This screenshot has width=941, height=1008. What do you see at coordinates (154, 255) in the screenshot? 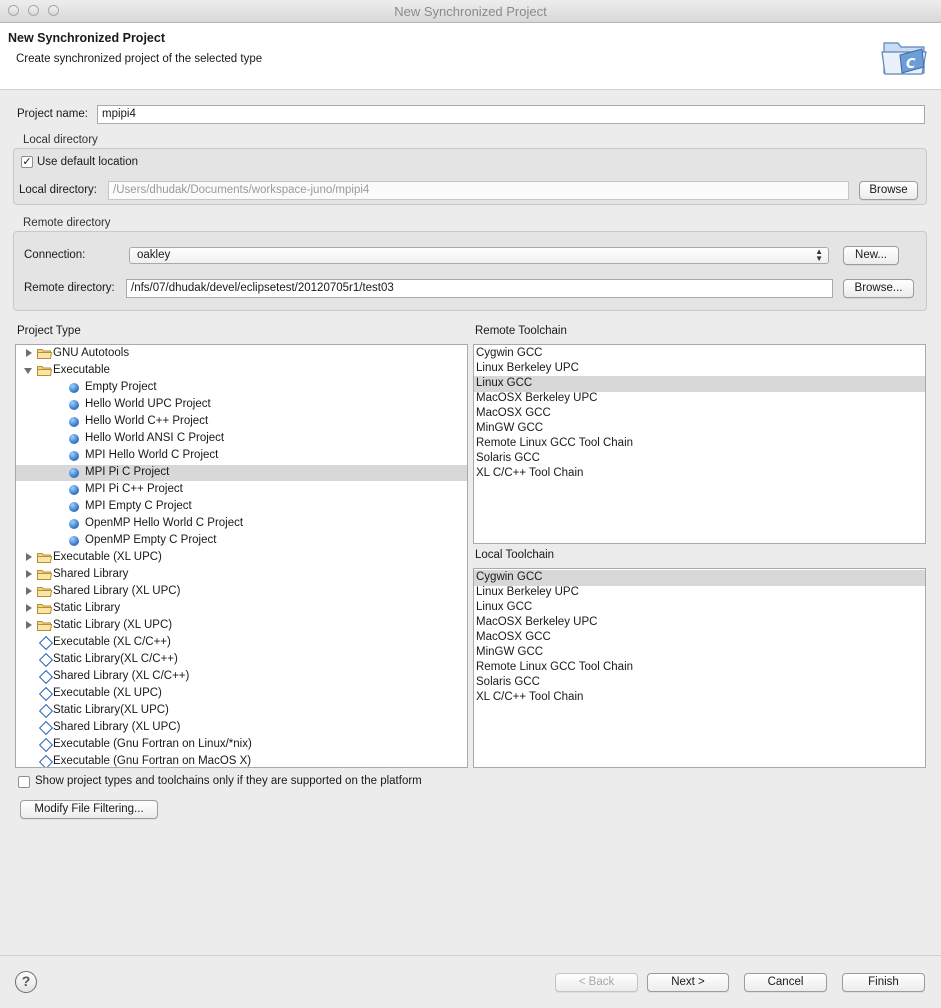
I see `connection-value: oakley` at bounding box center [154, 255].